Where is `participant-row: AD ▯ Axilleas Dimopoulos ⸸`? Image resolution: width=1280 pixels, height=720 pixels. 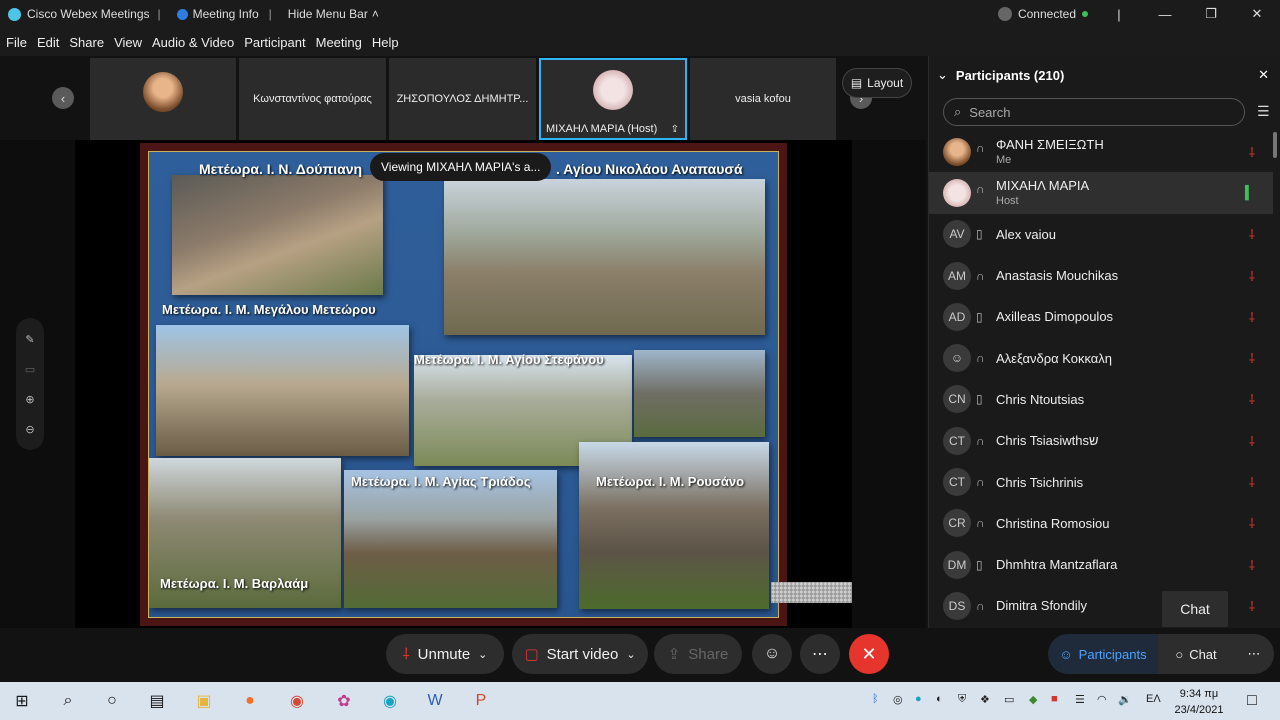 participant-row: AD ▯ Axilleas Dimopoulos ⸸ is located at coordinates (1101, 316).